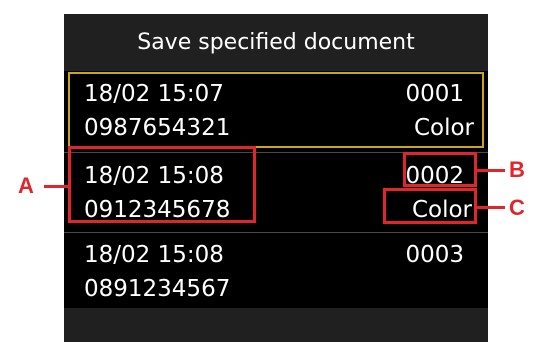 The image size is (553, 342). What do you see at coordinates (157, 289) in the screenshot?
I see `document-fax-number: 0891234567` at bounding box center [157, 289].